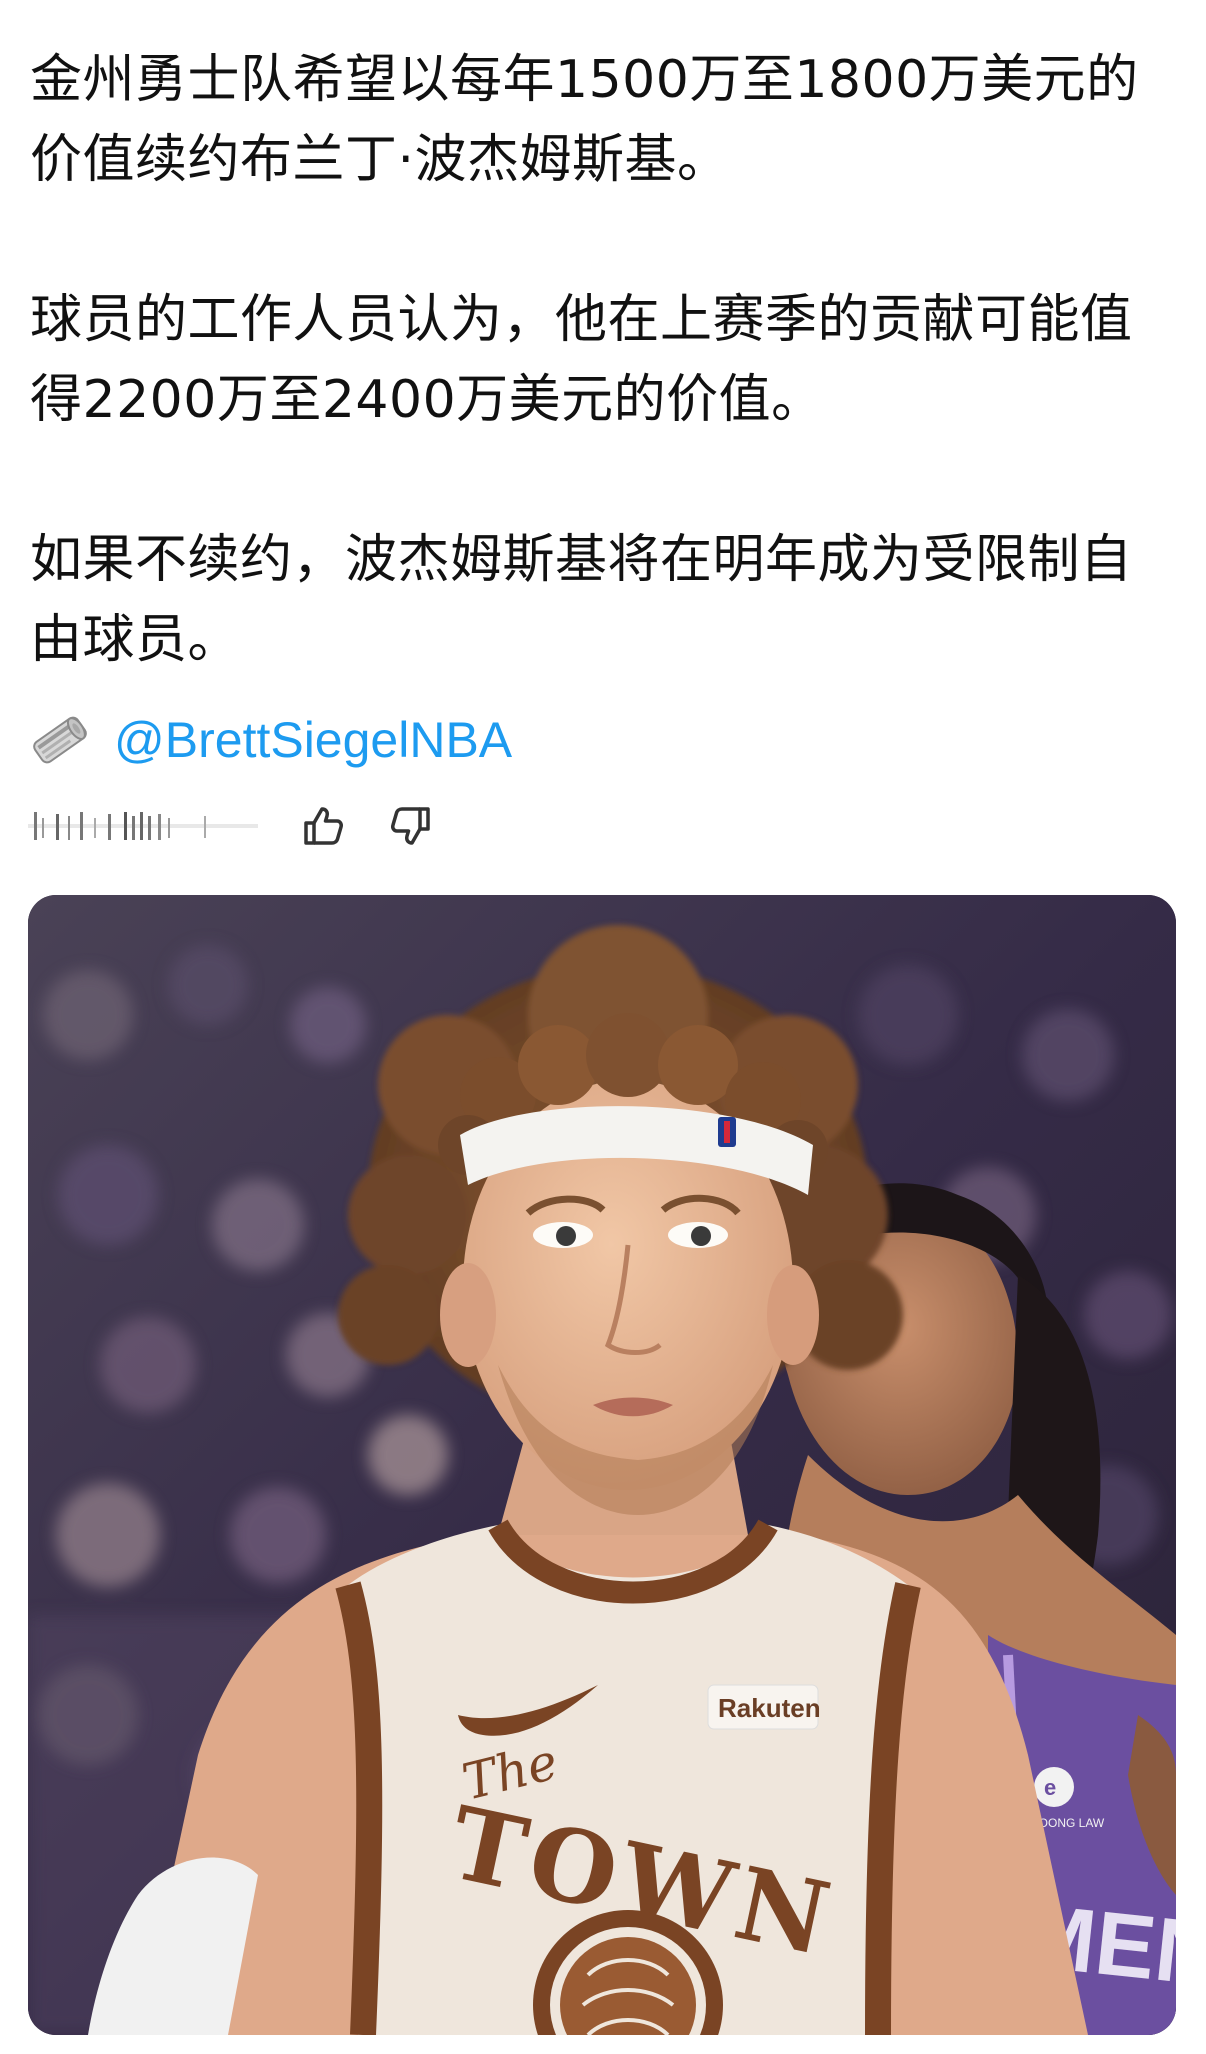 This screenshot has width=1206, height=2054. What do you see at coordinates (323, 826) in the screenshot?
I see `thumbs-up-icon` at bounding box center [323, 826].